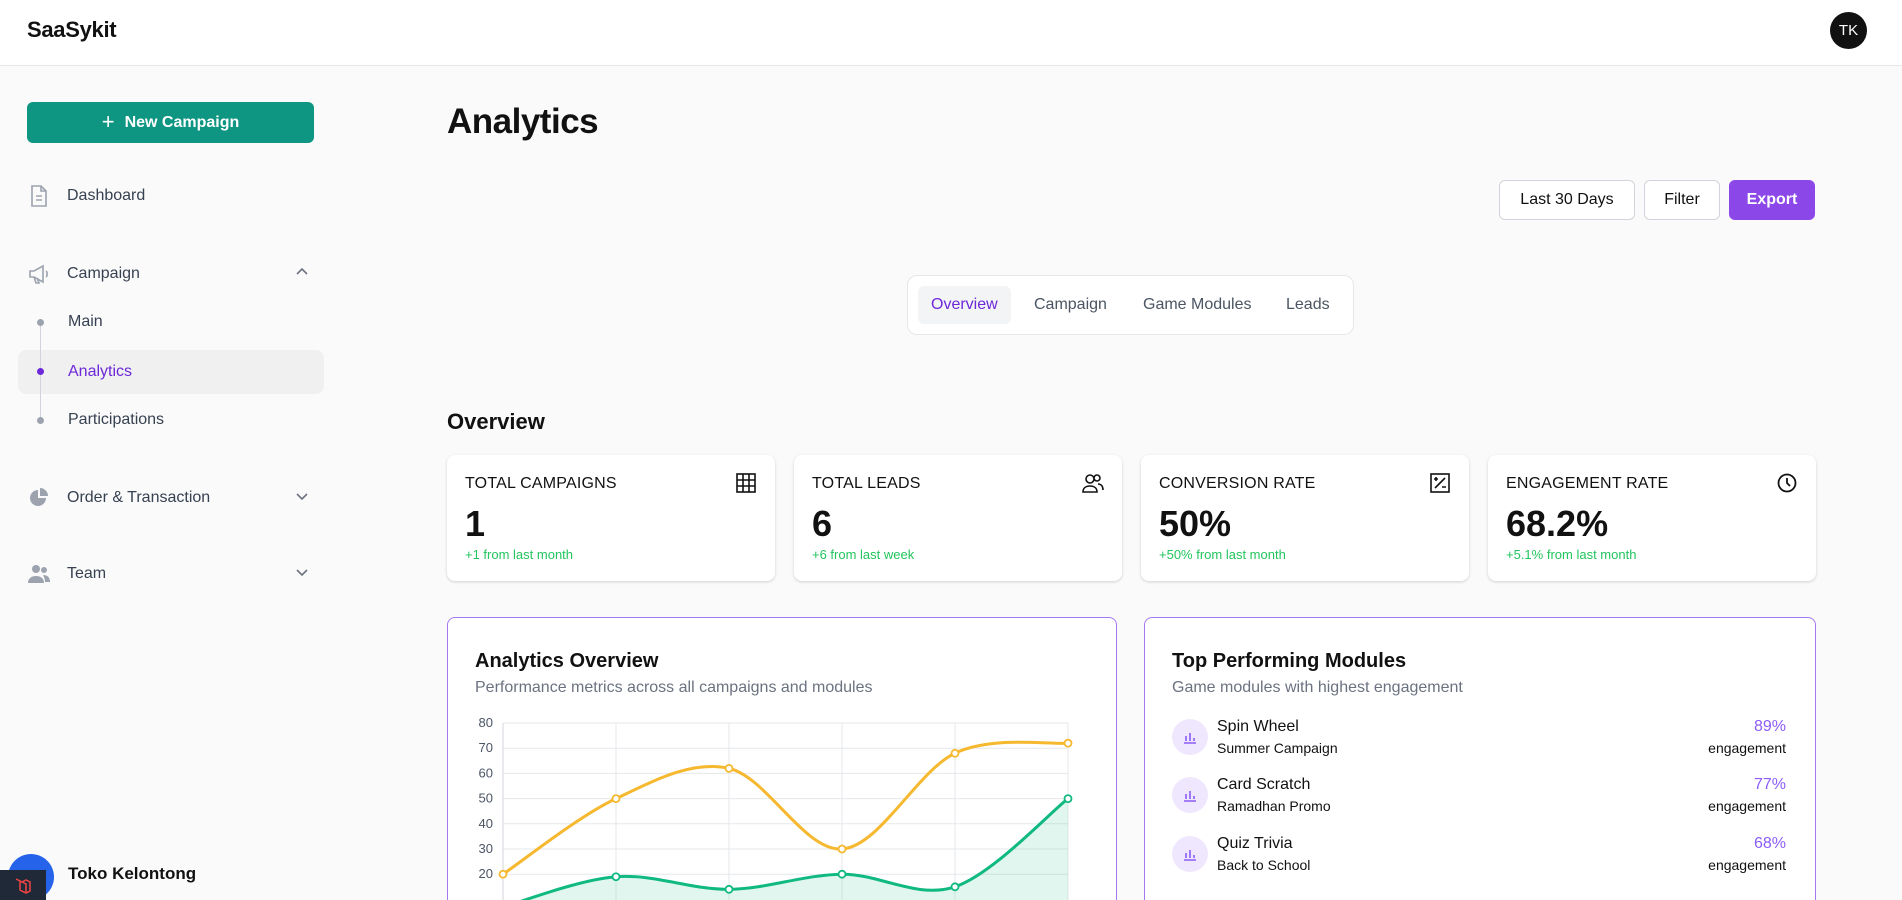 The height and width of the screenshot is (900, 1902). Describe the element at coordinates (486, 823) in the screenshot. I see `y-tick-label: 40` at that location.